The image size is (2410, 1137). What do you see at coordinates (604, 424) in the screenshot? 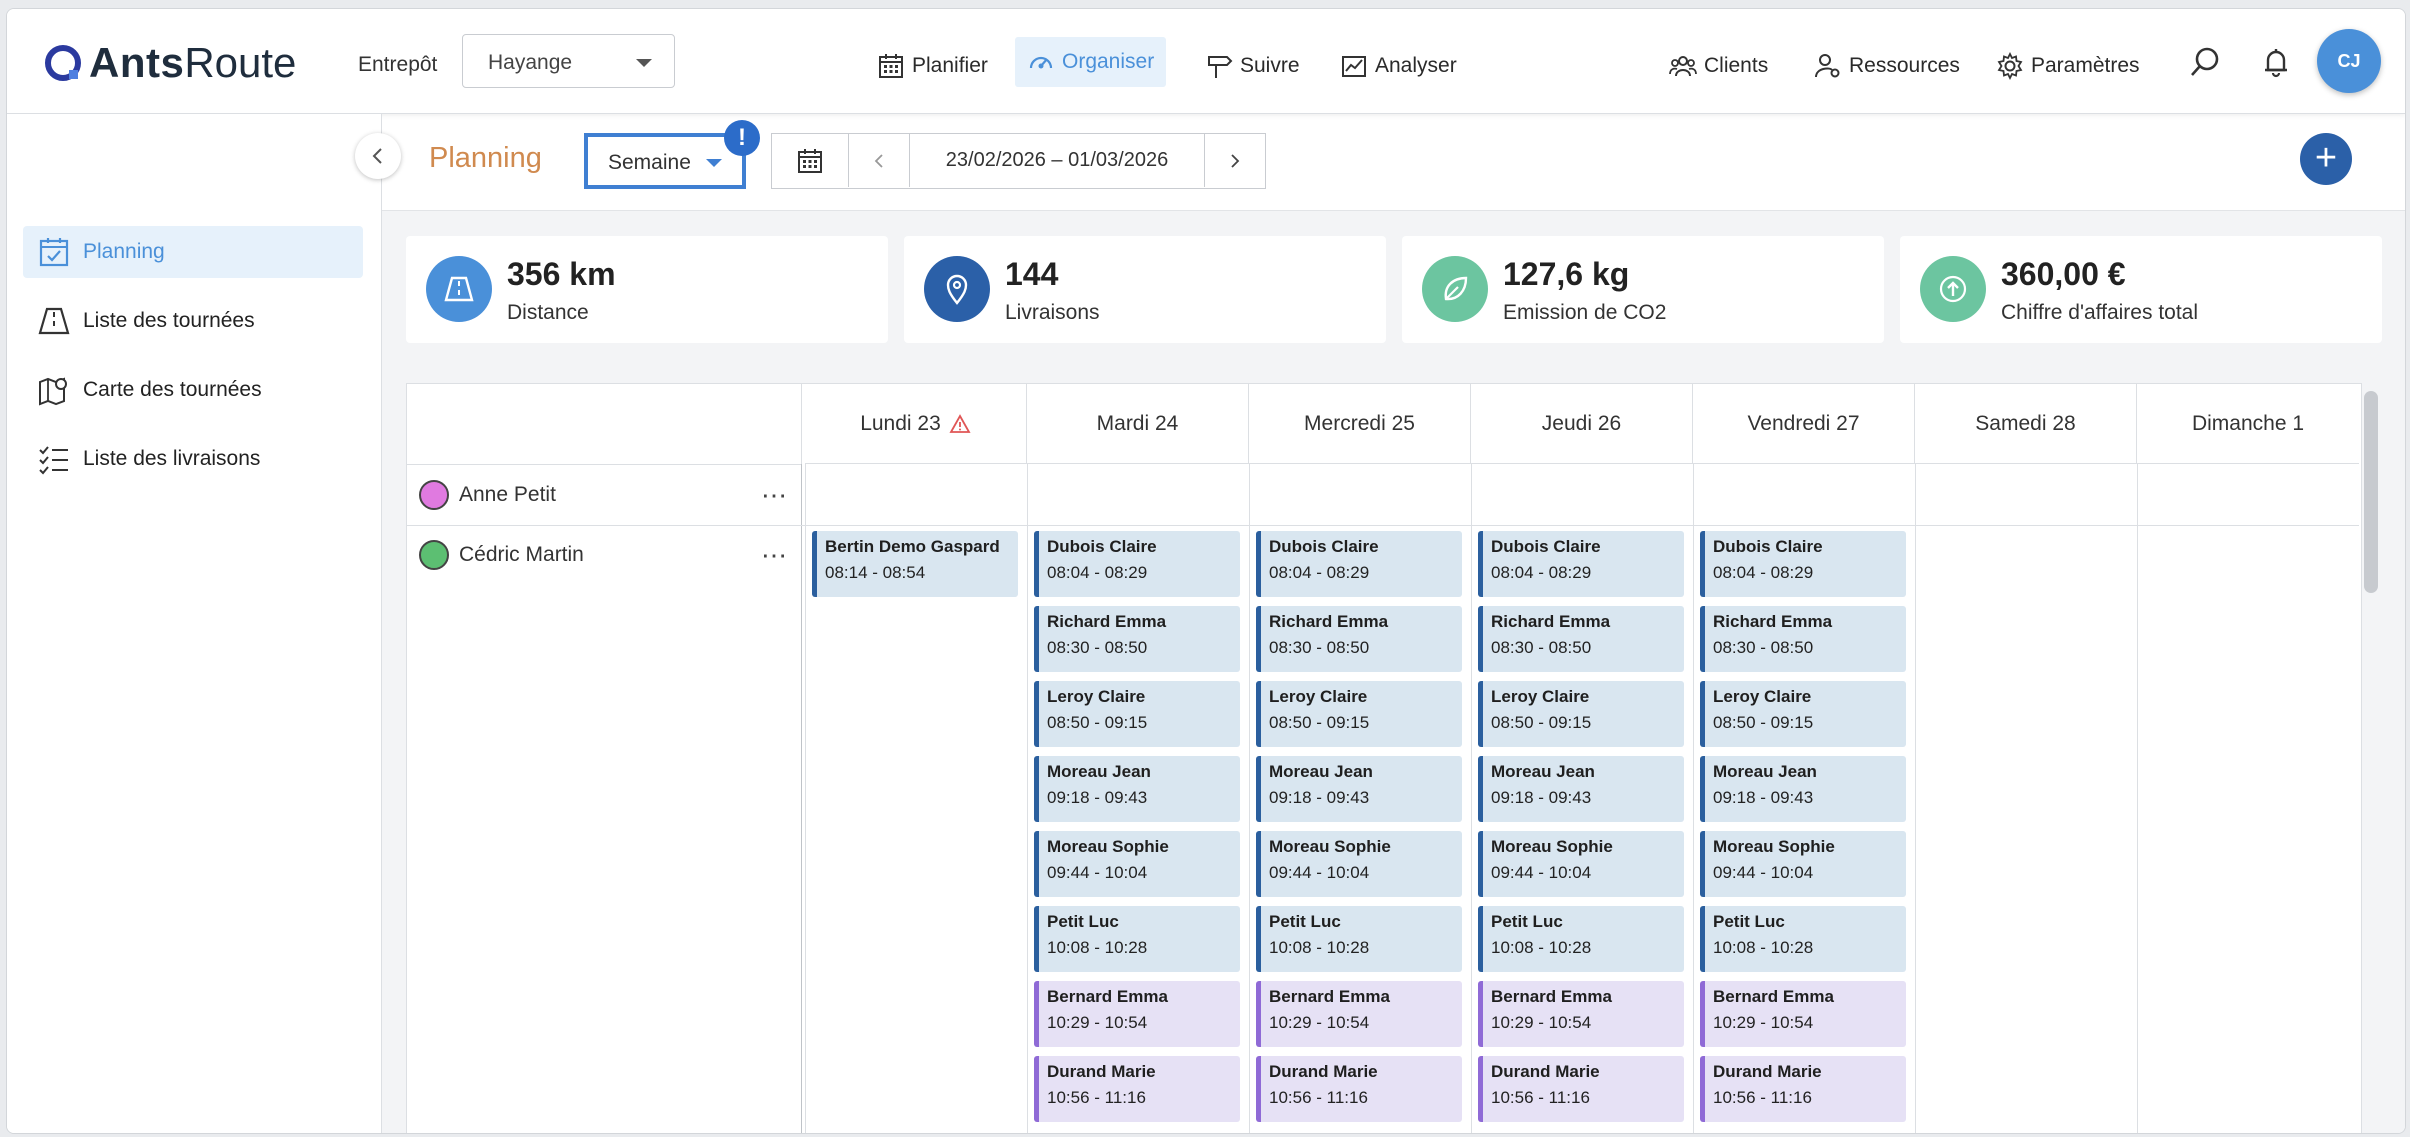
I see `resource-column-header` at bounding box center [604, 424].